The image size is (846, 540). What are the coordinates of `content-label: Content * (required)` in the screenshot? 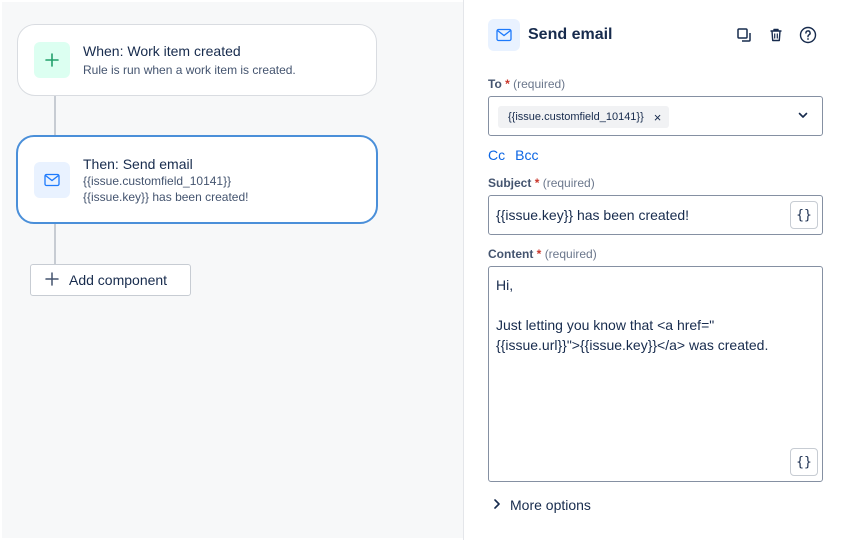 It's located at (542, 254).